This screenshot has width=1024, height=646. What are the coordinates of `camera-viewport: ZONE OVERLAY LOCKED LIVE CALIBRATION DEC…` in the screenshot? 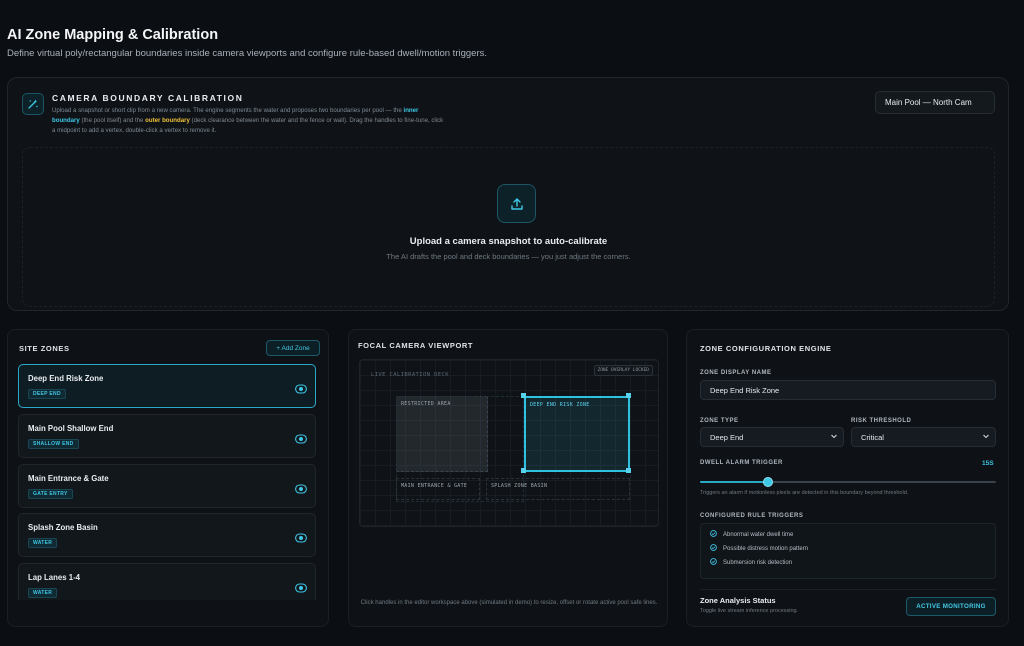 It's located at (509, 443).